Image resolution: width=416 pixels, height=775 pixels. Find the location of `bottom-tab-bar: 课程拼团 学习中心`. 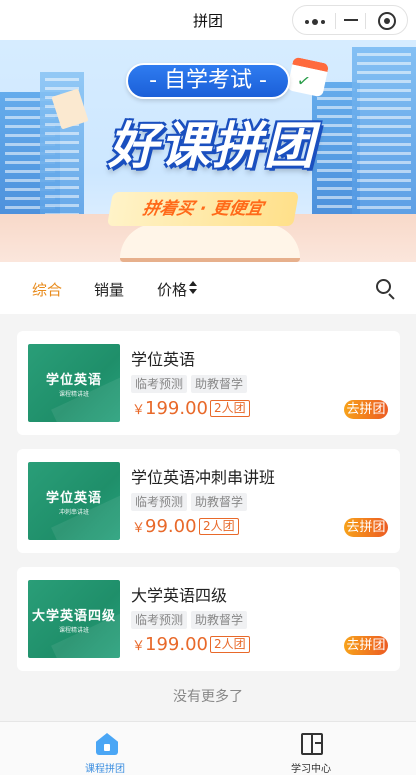

bottom-tab-bar: 课程拼团 学习中心 is located at coordinates (208, 748).